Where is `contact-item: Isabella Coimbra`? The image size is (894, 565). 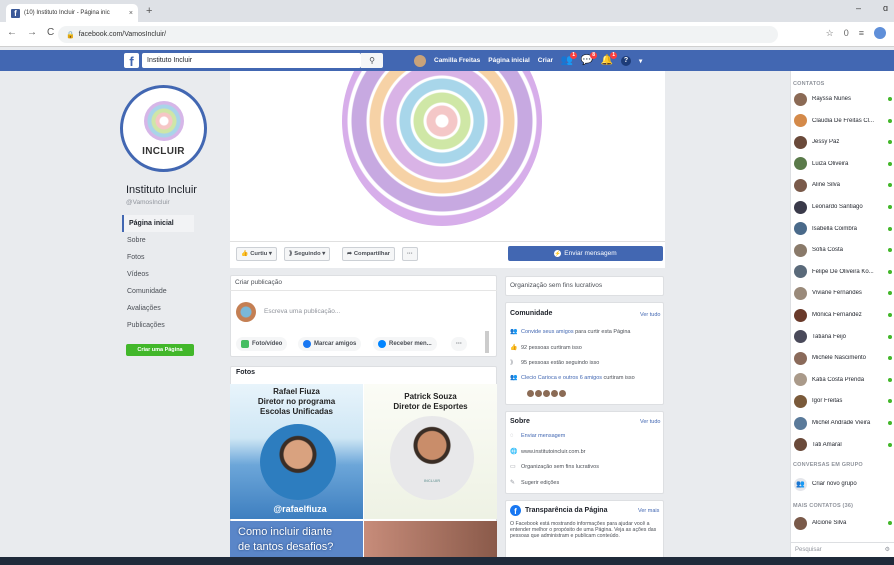 contact-item: Isabella Coimbra is located at coordinates (843, 229).